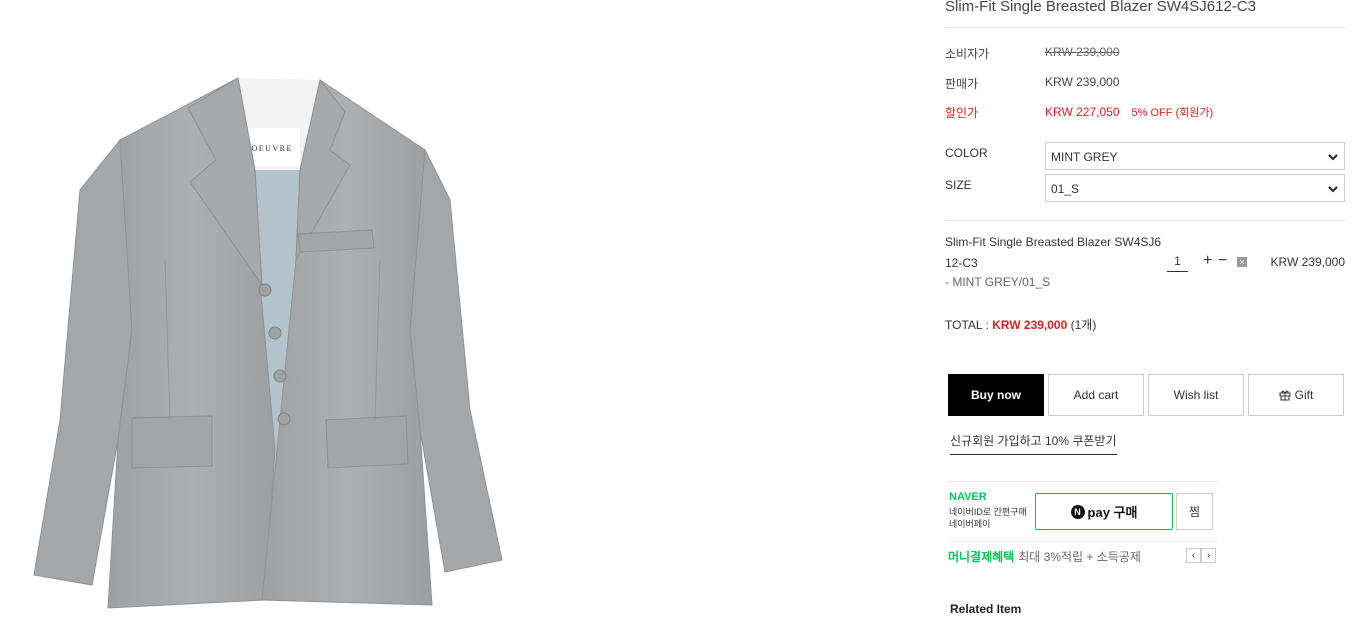 The height and width of the screenshot is (617, 1361). I want to click on related-item-title: Related Item, so click(986, 609).